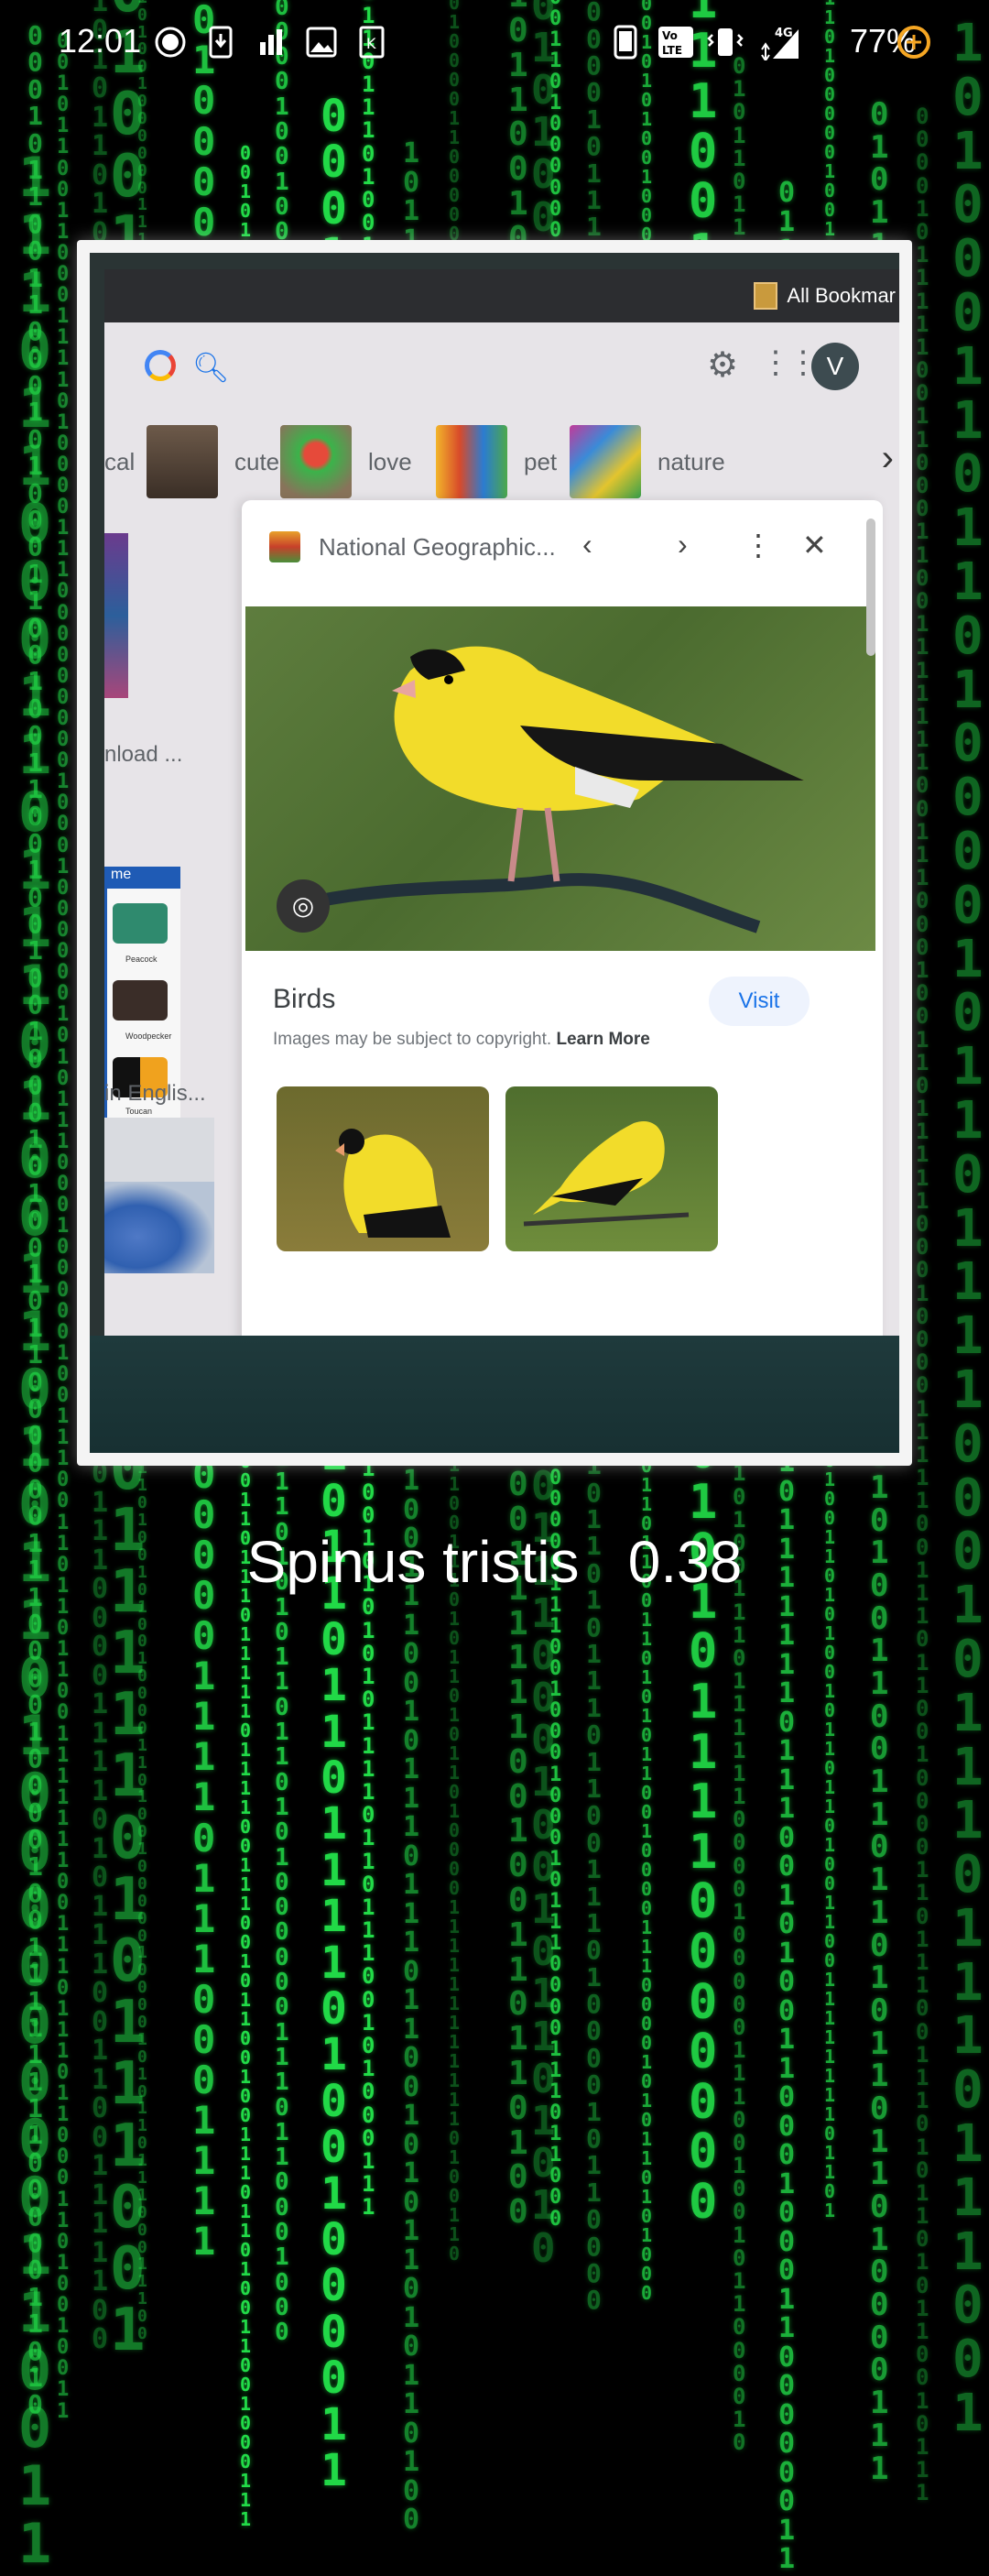 The height and width of the screenshot is (2576, 989). Describe the element at coordinates (494, 1395) in the screenshot. I see `monitor-bezel` at that location.